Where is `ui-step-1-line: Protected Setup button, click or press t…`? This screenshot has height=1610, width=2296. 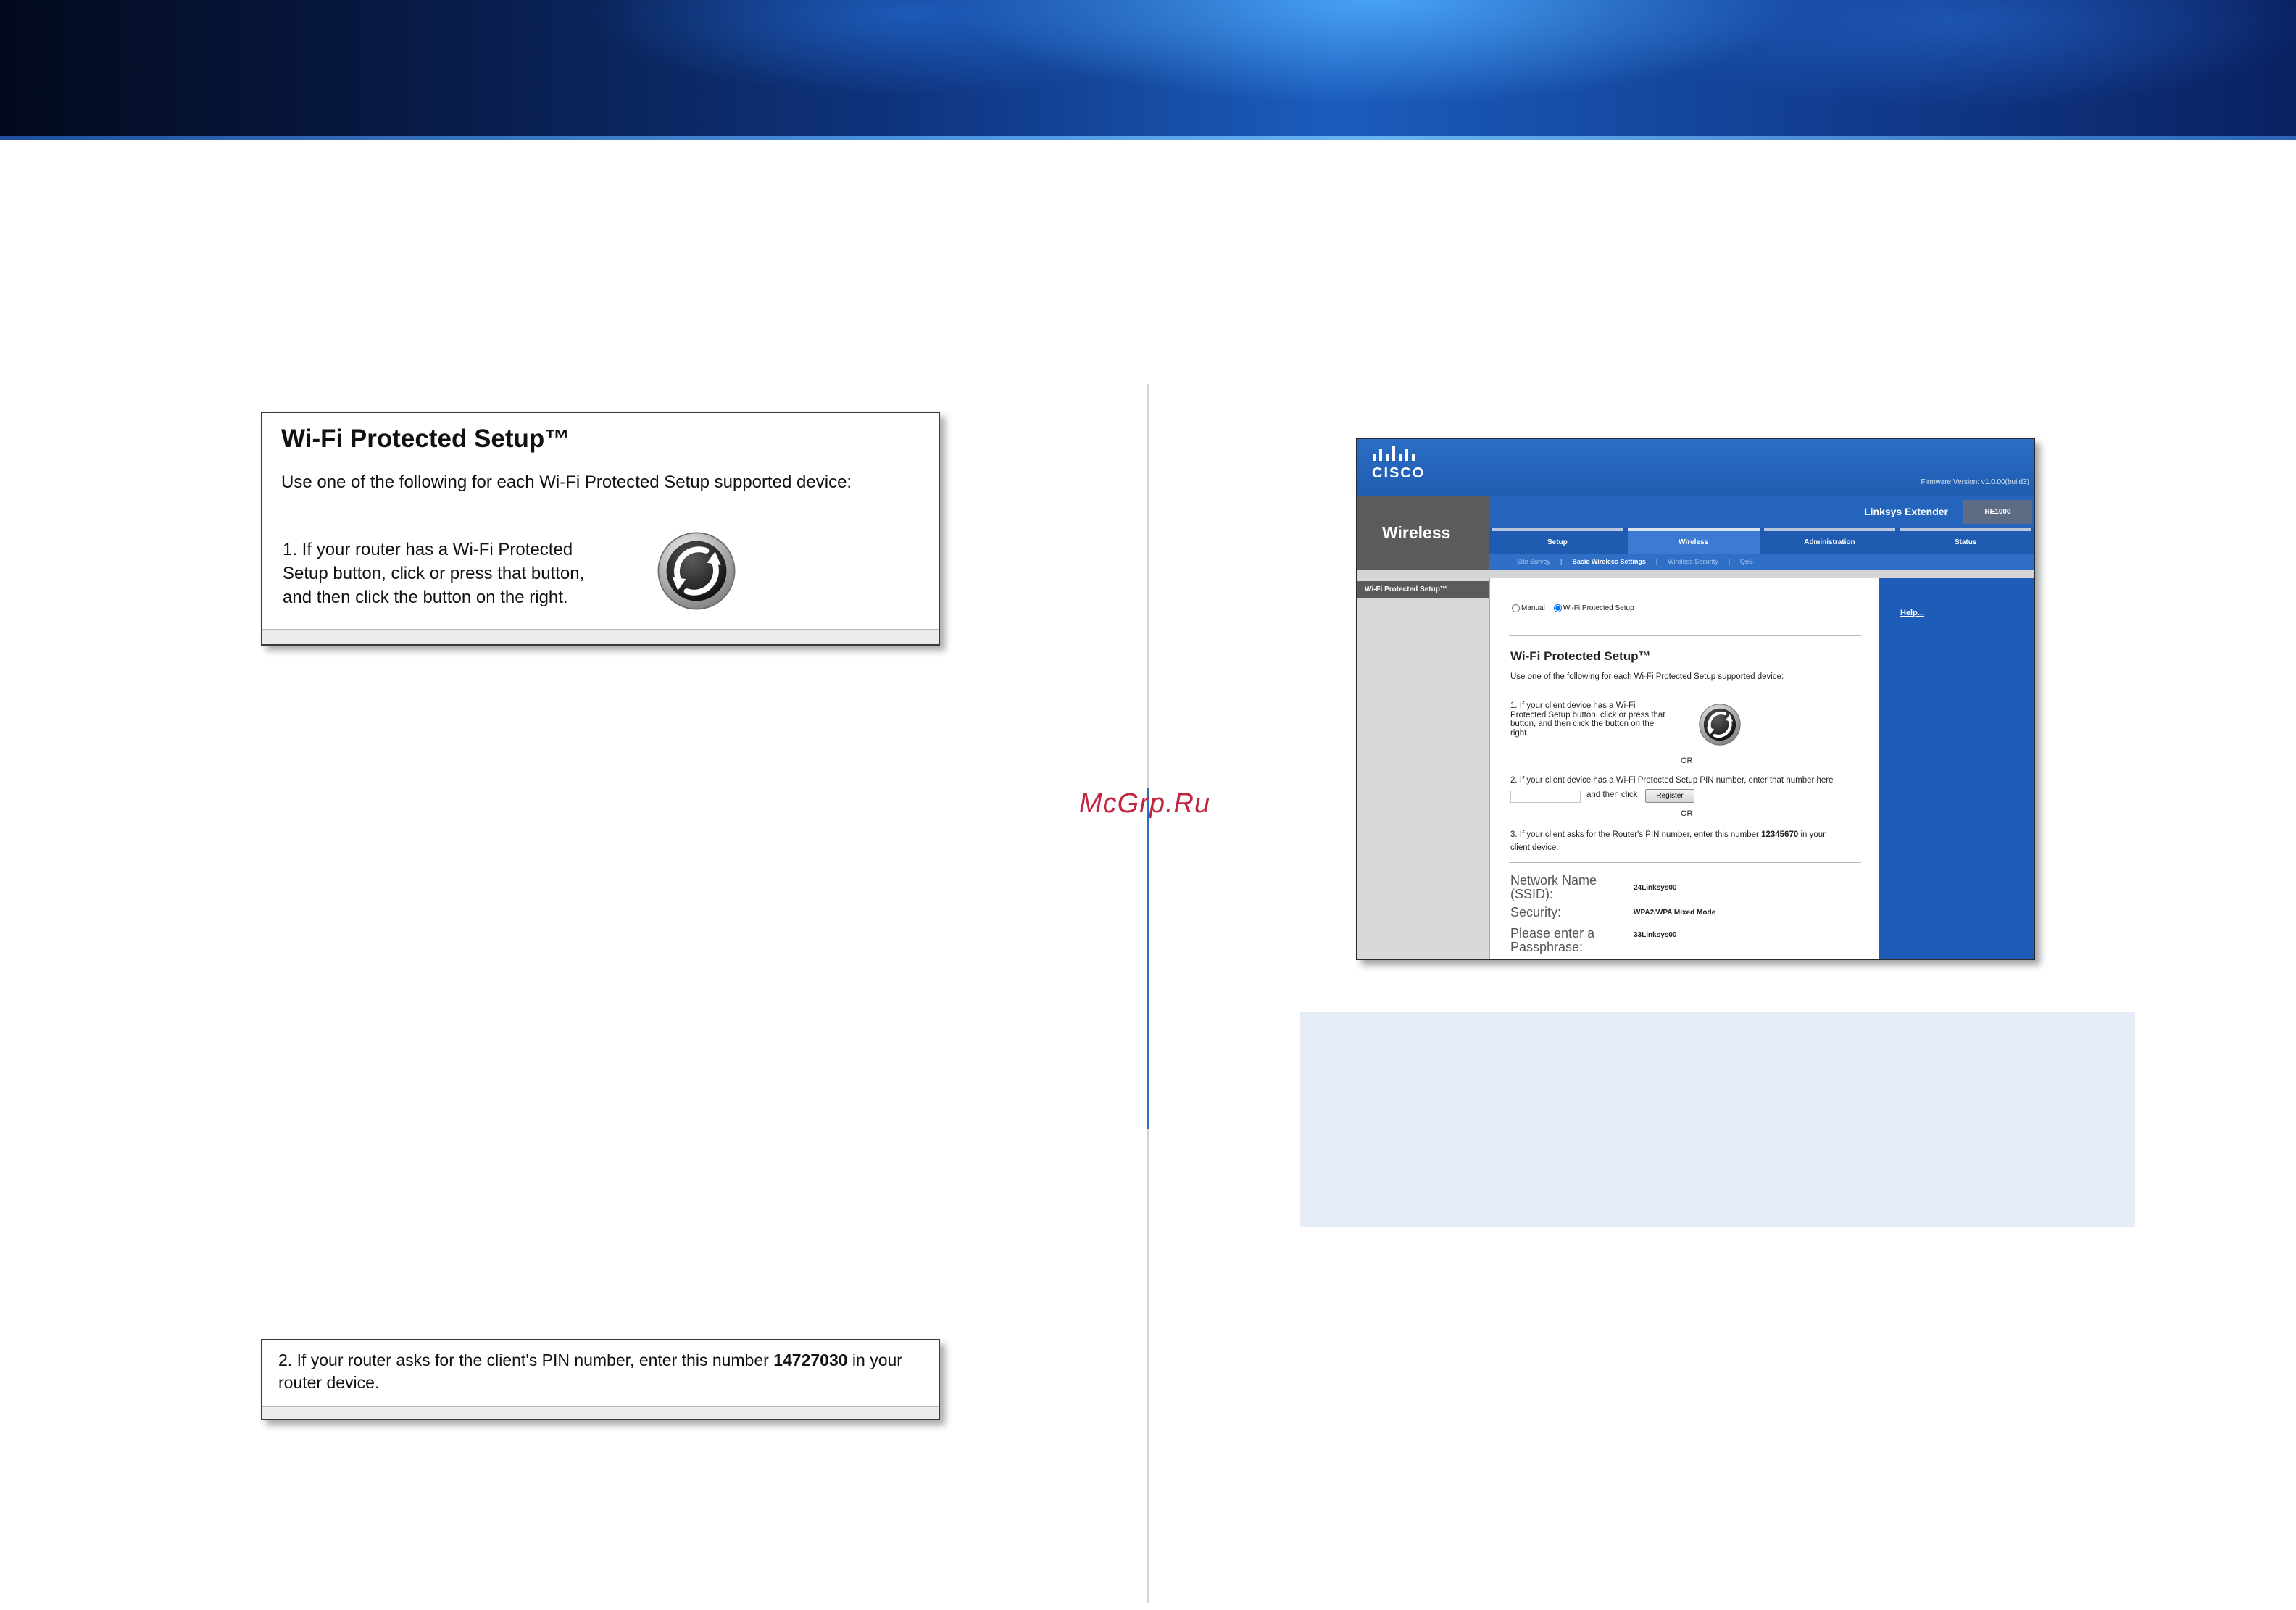
ui-step-1-line: Protected Setup button, click or press t… is located at coordinates (1587, 715).